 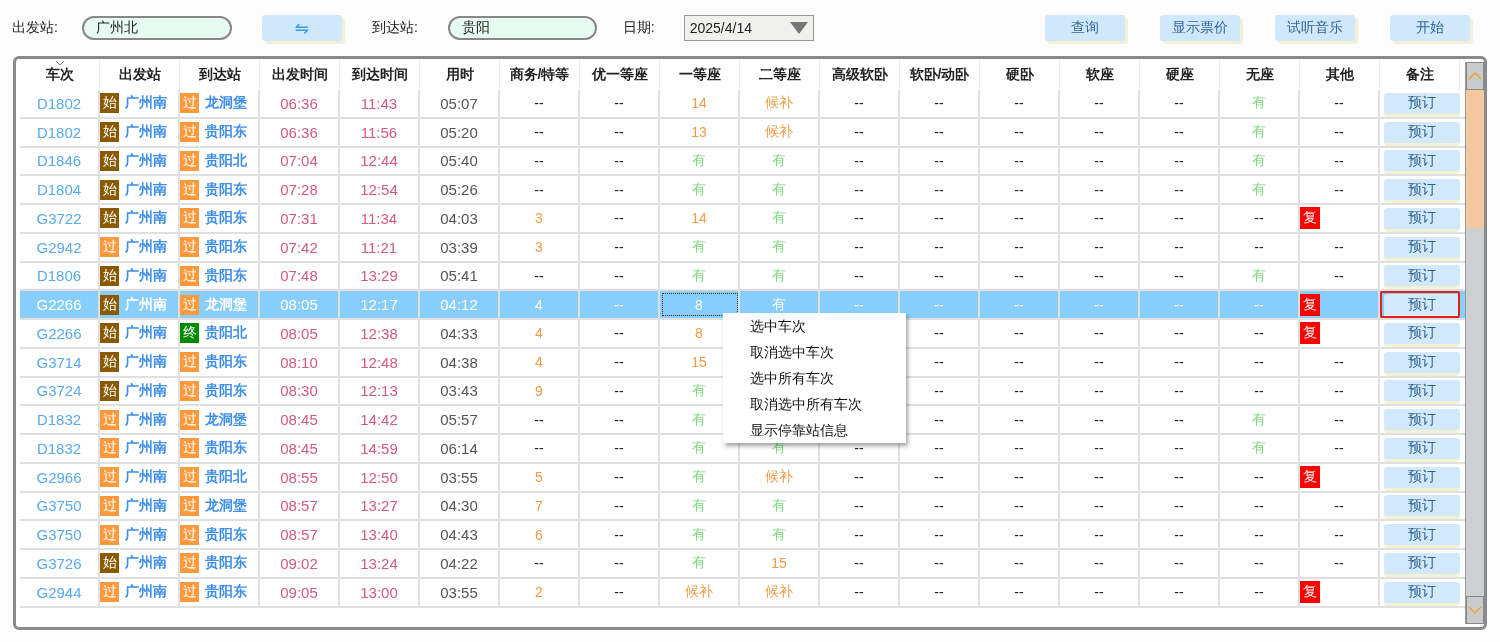 I want to click on column-header: 高级软卧, so click(x=859, y=74).